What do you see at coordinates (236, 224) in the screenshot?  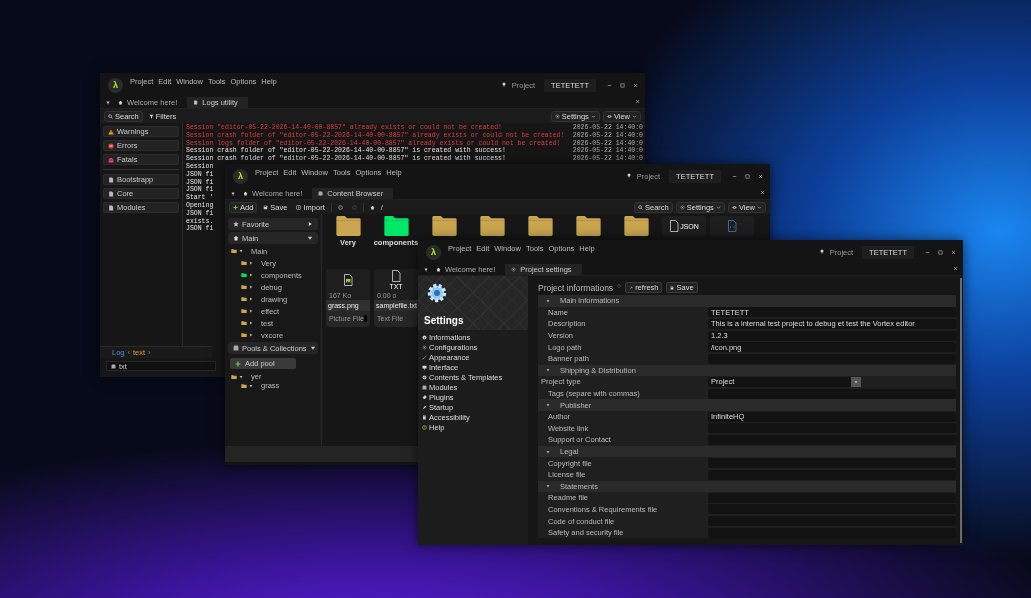 I see `star-icon` at bounding box center [236, 224].